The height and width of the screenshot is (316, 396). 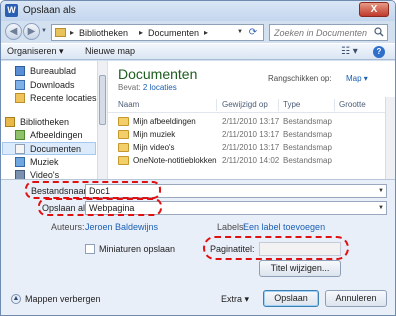 What do you see at coordinates (276, 248) in the screenshot?
I see `page-title-highlight` at bounding box center [276, 248].